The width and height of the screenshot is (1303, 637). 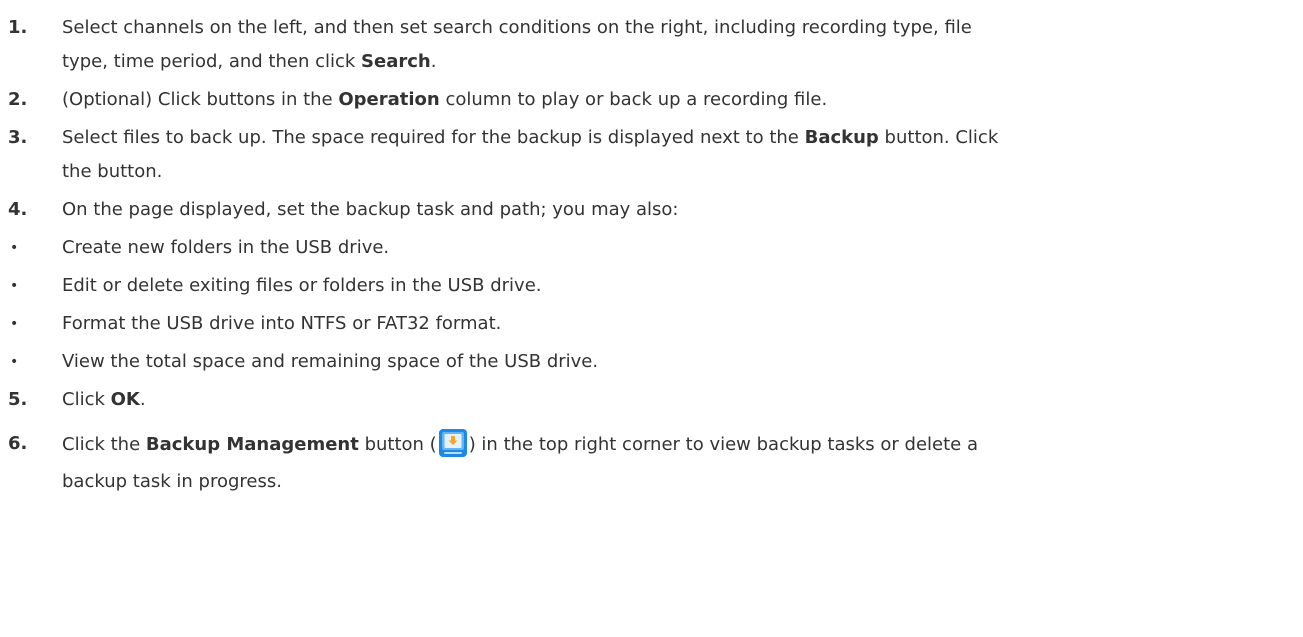 I want to click on bullet-text: Create new folders in the USB drive., so click(x=226, y=247).